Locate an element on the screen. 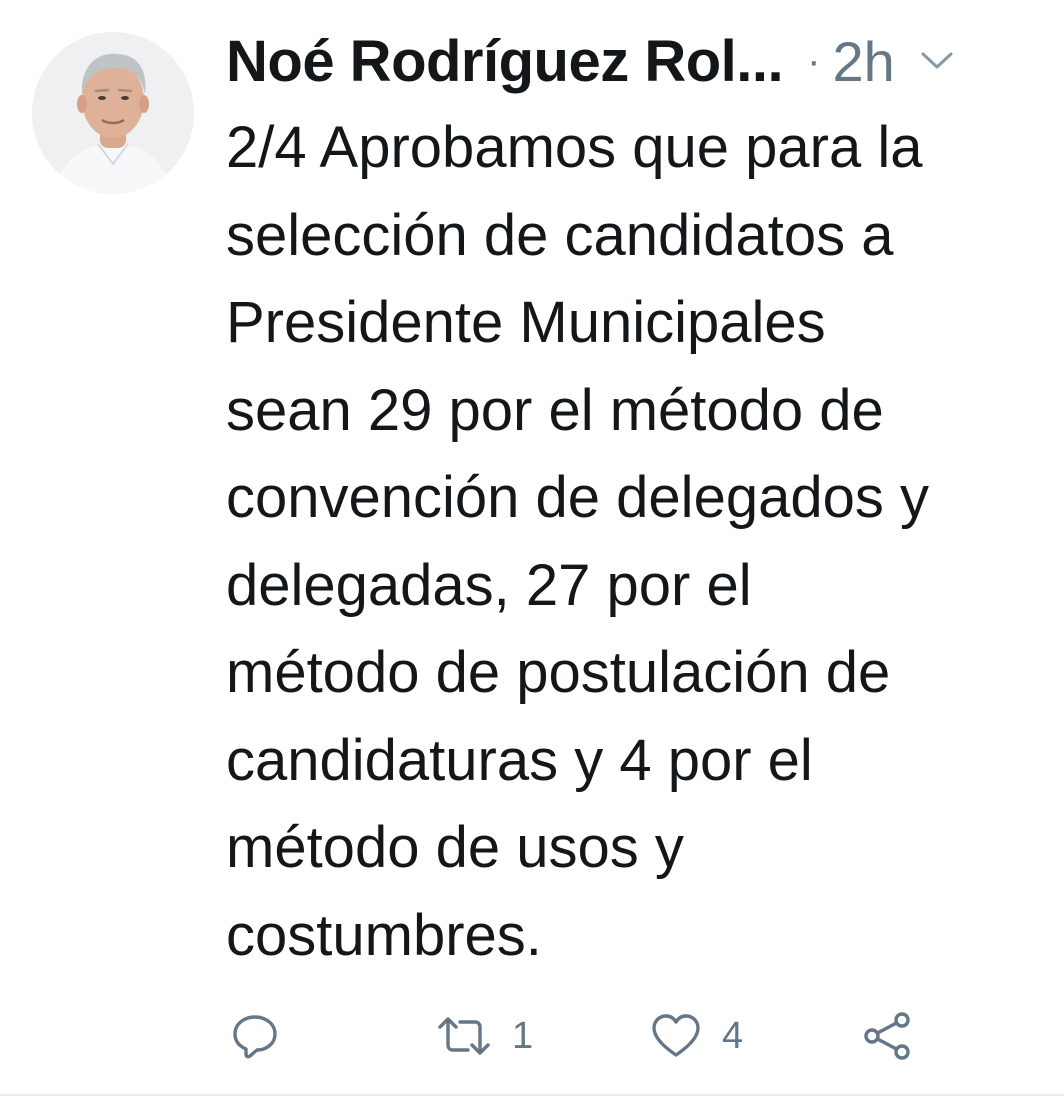  divider is located at coordinates (532, 1095).